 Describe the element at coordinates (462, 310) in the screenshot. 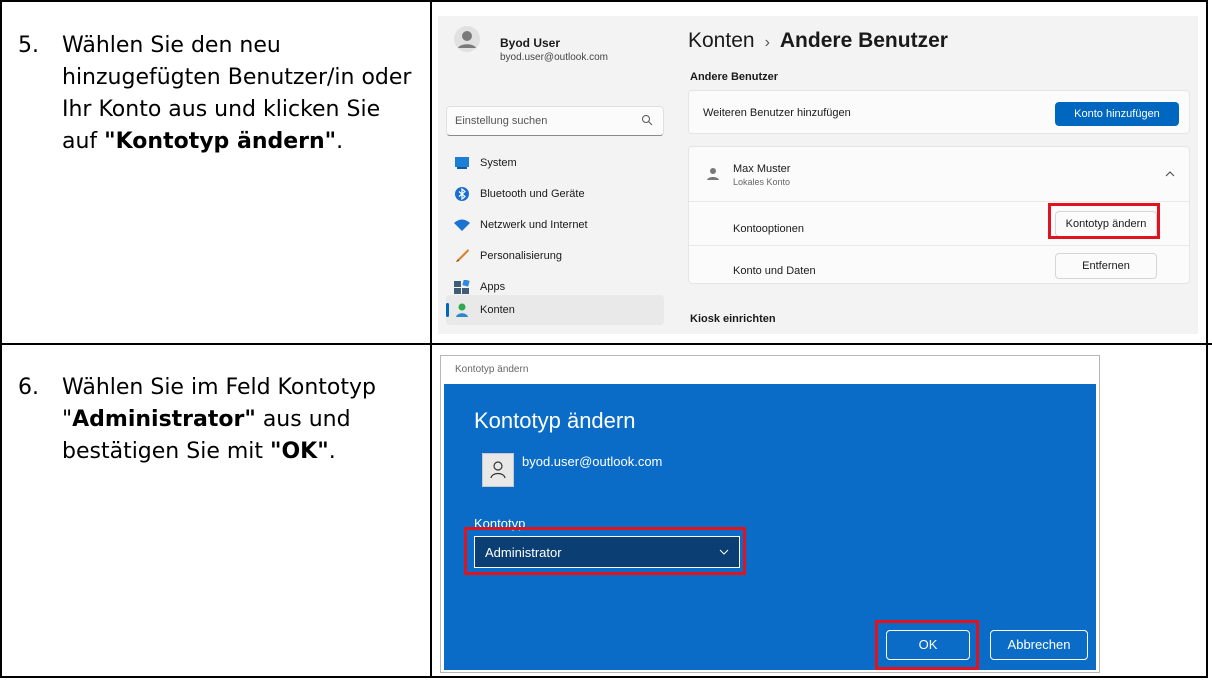

I see `accounts-icon` at that location.